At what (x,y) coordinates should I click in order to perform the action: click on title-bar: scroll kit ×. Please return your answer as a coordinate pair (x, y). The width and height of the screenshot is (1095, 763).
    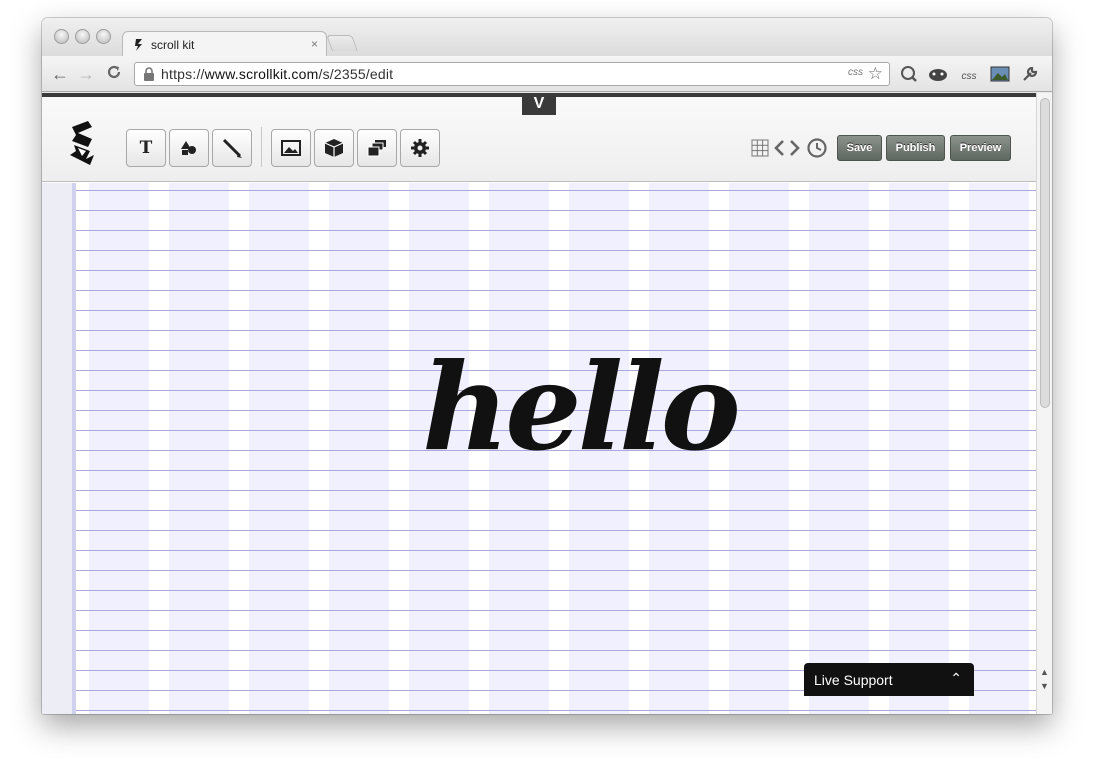
    Looking at the image, I should click on (547, 37).